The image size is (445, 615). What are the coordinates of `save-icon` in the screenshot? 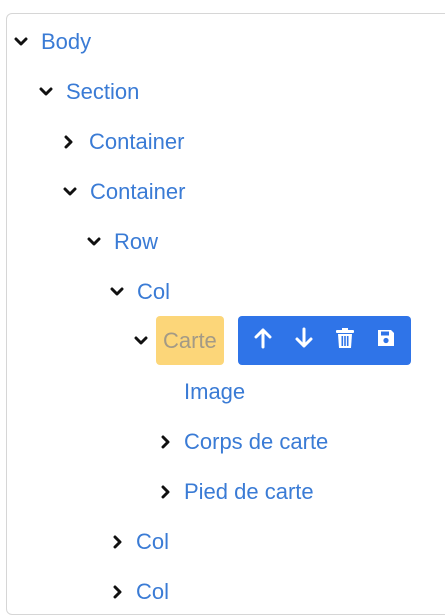 It's located at (386, 340).